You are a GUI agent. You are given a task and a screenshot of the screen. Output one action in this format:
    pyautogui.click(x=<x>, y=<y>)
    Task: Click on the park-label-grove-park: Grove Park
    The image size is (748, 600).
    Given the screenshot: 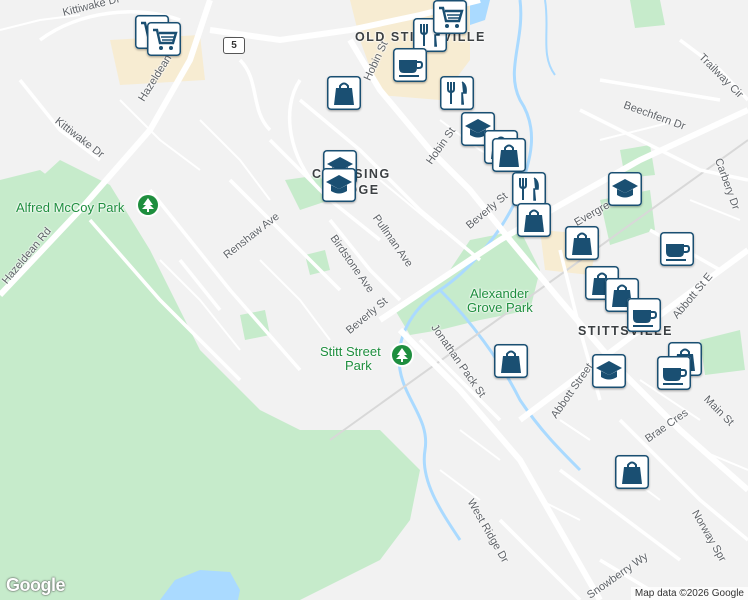 What is the action you would take?
    pyautogui.click(x=500, y=307)
    